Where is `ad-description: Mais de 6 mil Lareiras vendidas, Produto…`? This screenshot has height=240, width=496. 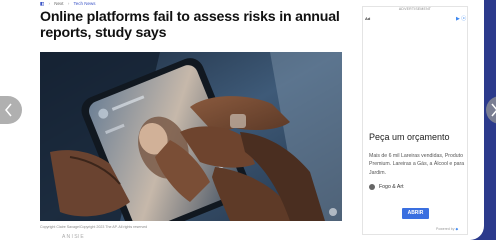 ad-description: Mais de 6 mil Lareiras vendidas, Produto… is located at coordinates (417, 164).